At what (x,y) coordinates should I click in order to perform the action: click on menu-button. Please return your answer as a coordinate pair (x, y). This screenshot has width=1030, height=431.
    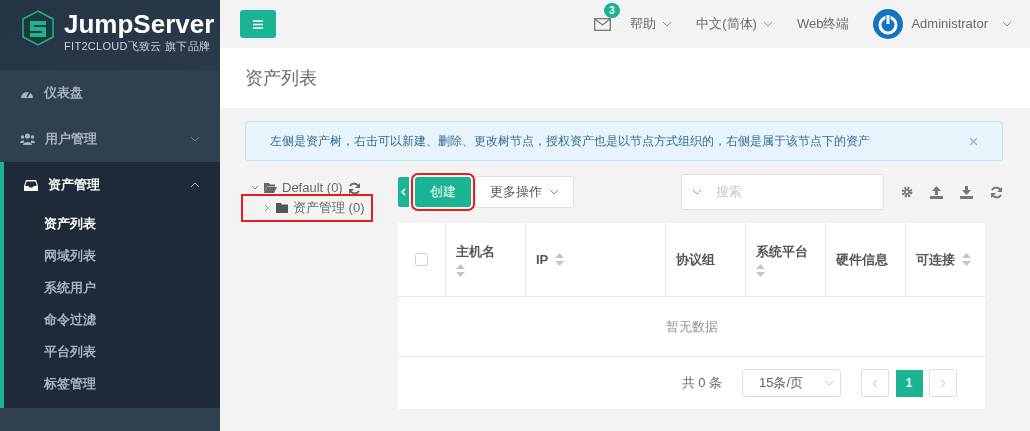
    Looking at the image, I should click on (258, 24).